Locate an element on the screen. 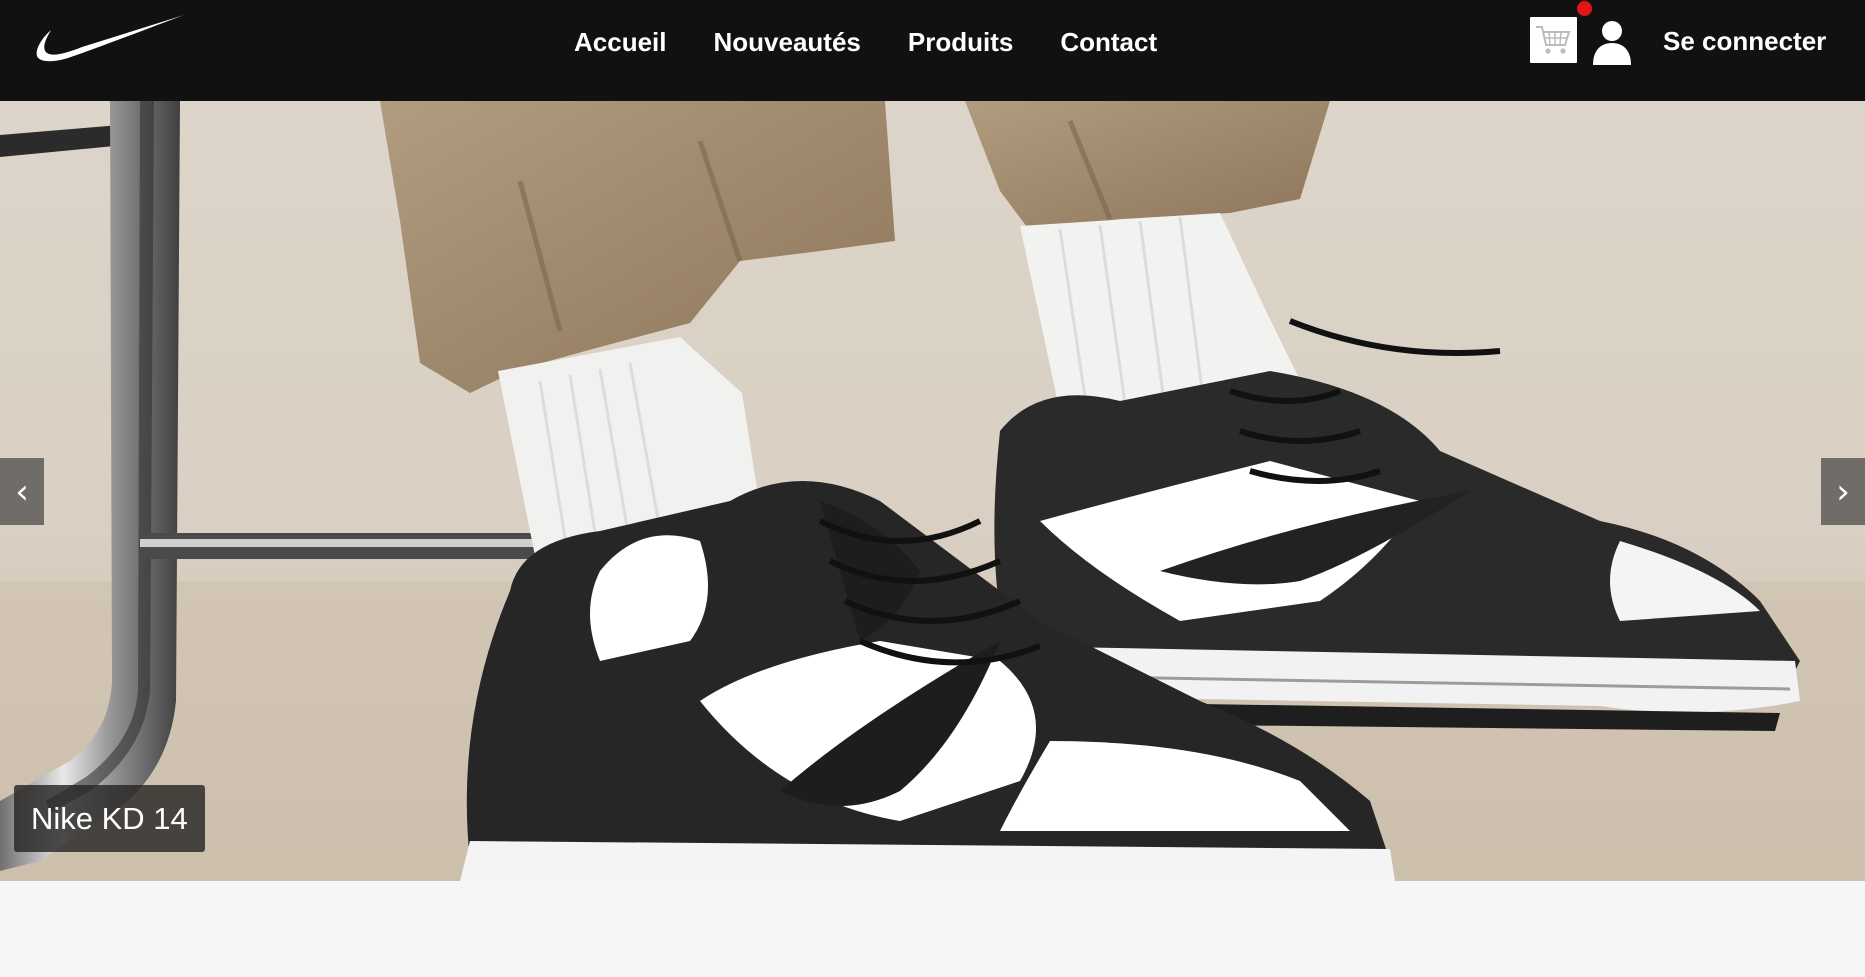 The height and width of the screenshot is (977, 1865). login-link: Se connecter is located at coordinates (1744, 41).